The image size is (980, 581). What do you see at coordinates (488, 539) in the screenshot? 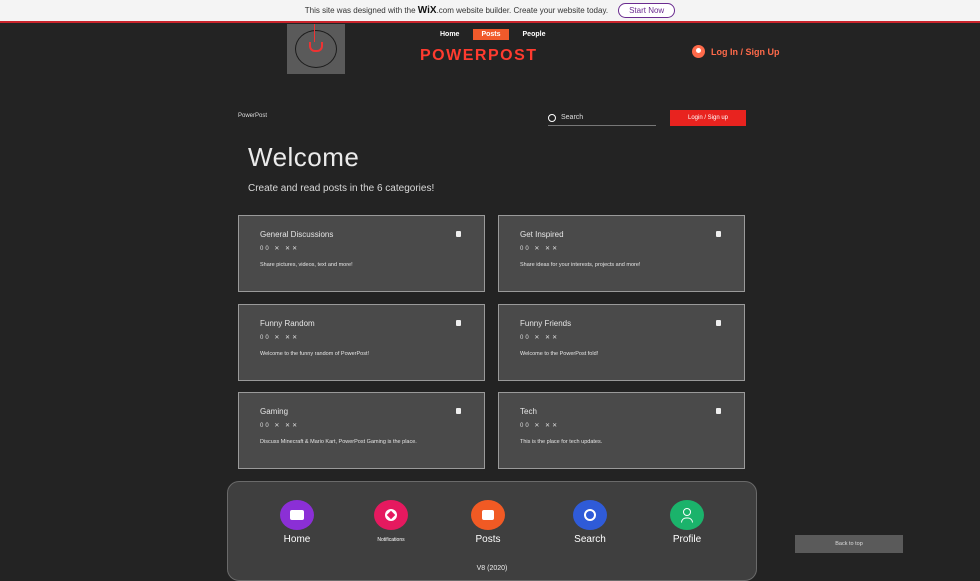
I see `bottom-nav-label: Posts` at bounding box center [488, 539].